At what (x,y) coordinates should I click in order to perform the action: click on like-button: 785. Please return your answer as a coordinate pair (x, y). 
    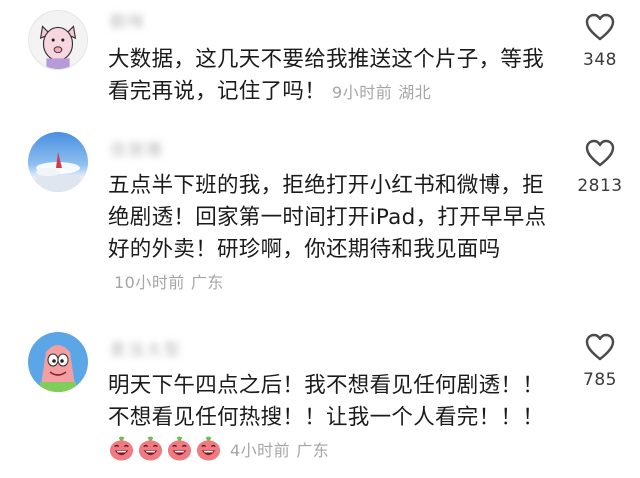
    Looking at the image, I should click on (600, 361).